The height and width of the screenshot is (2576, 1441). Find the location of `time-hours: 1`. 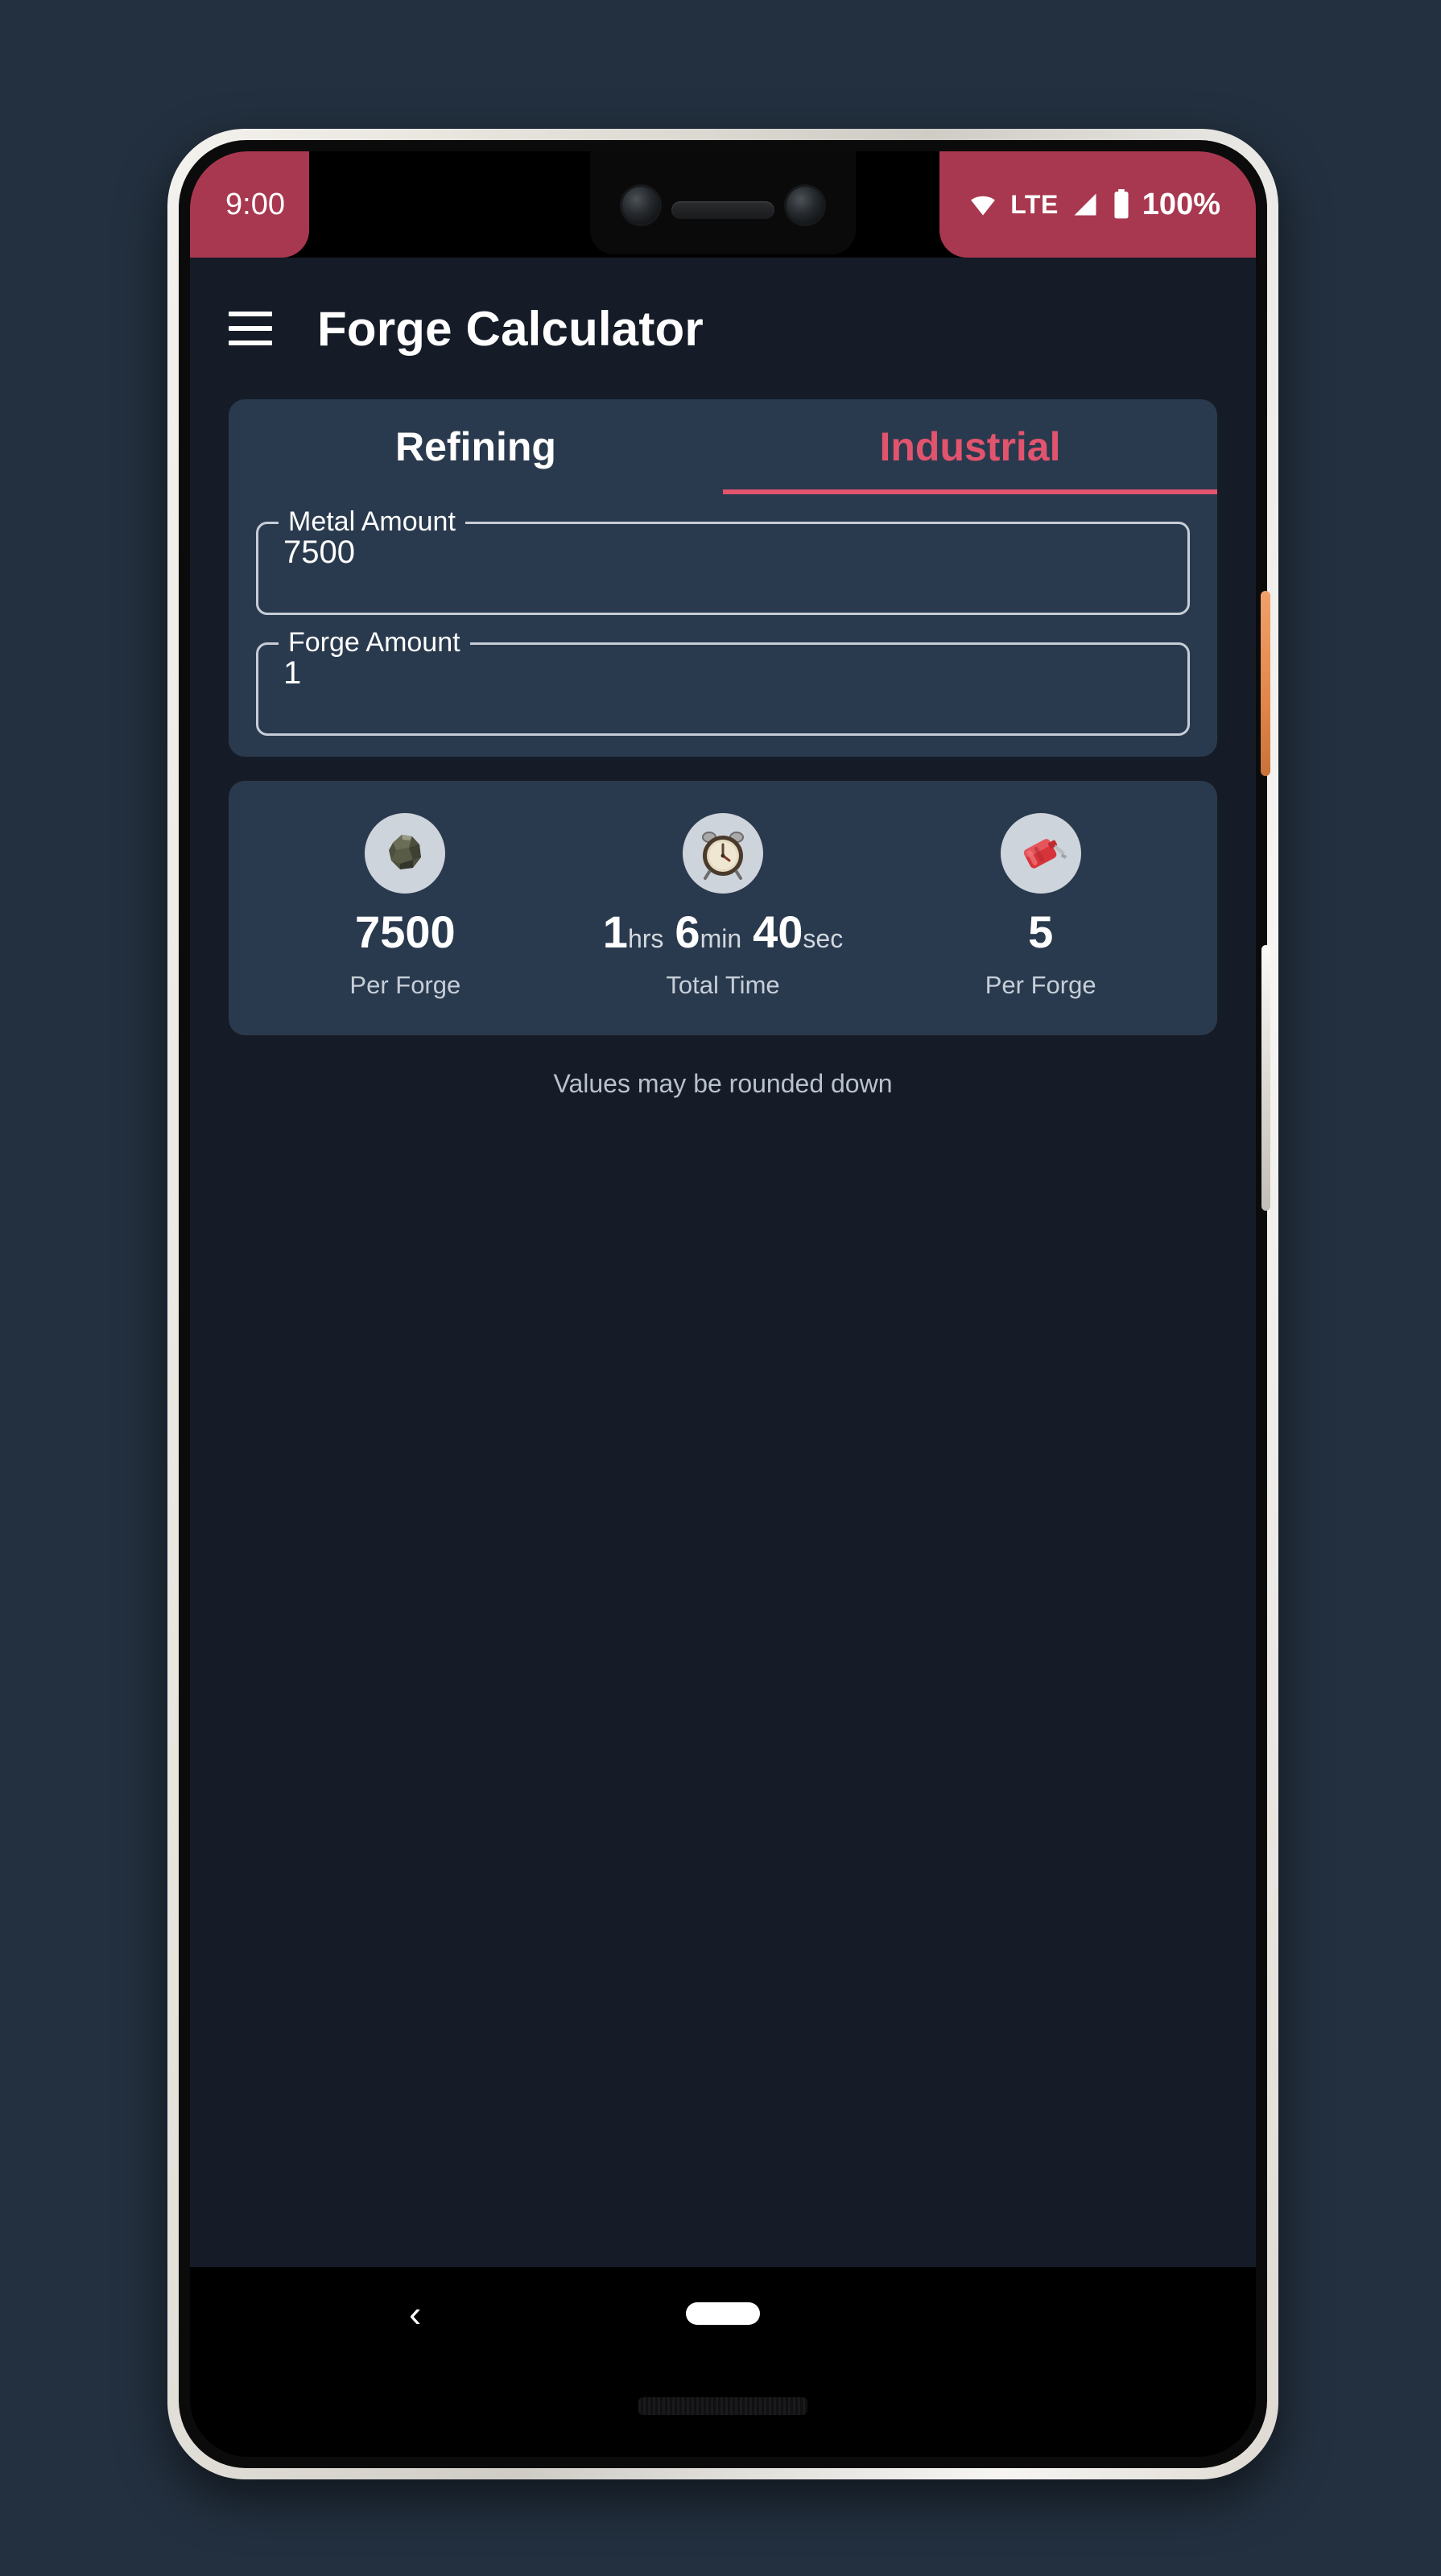

time-hours: 1 is located at coordinates (615, 931).